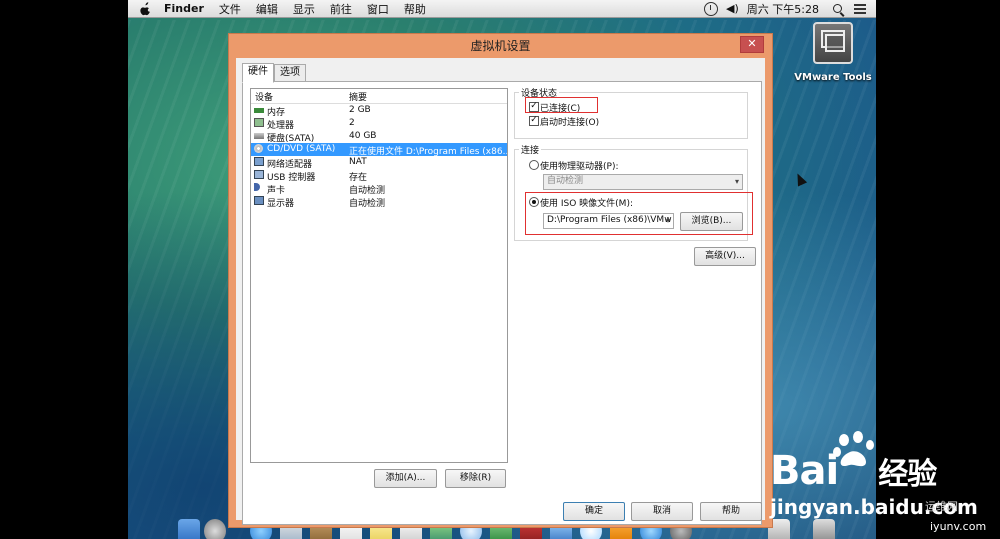  I want to click on cancel-button: 取消, so click(662, 511).